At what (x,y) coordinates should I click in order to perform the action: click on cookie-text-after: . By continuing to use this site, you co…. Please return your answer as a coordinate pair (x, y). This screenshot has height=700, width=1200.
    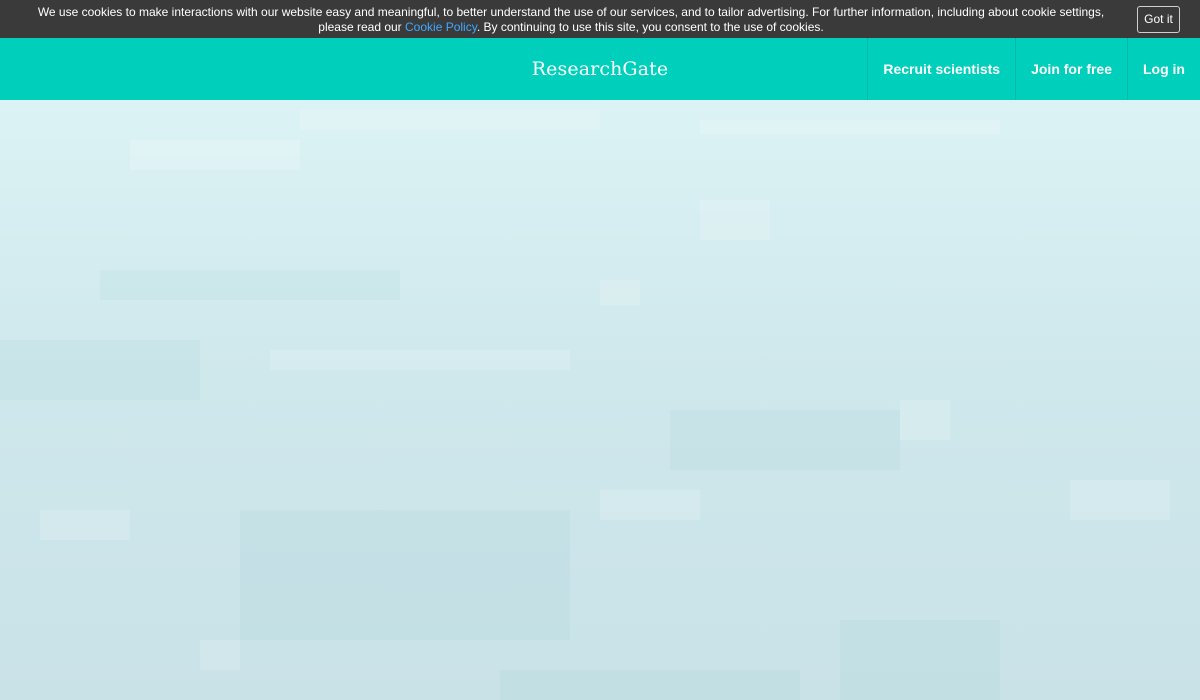
    Looking at the image, I should click on (650, 27).